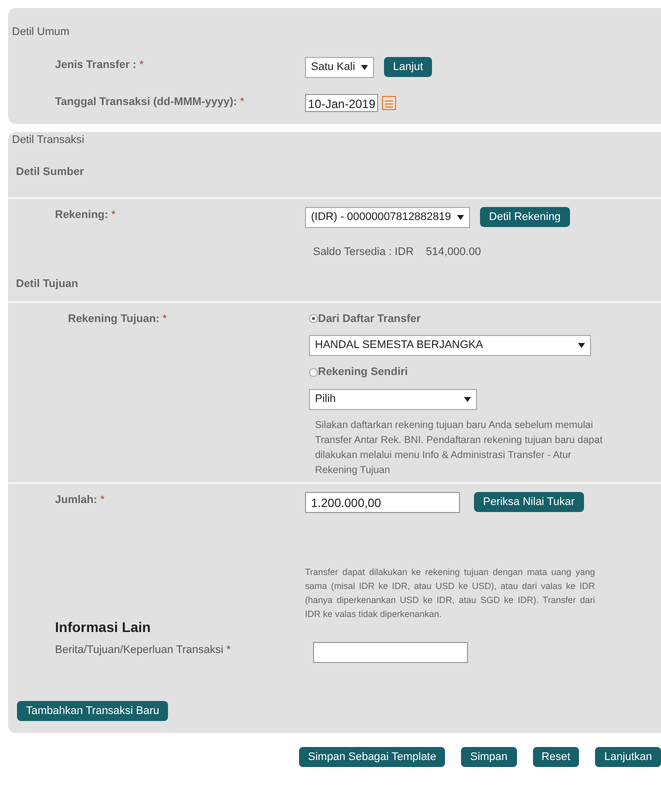 The width and height of the screenshot is (661, 802). What do you see at coordinates (95, 64) in the screenshot?
I see `field-label: Jenis Transfer :` at bounding box center [95, 64].